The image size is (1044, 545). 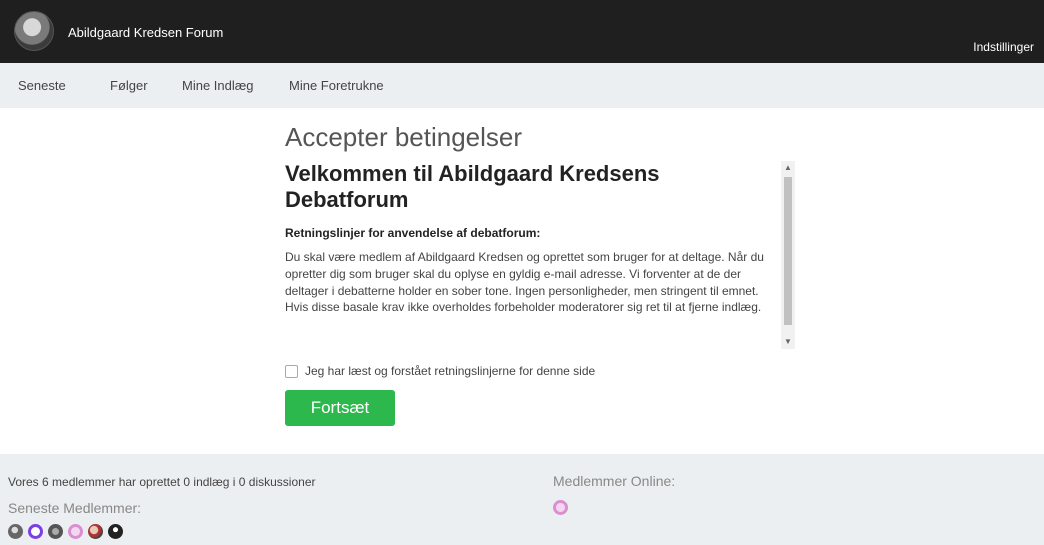 I want to click on recent-members-title: Seneste Medlemmer:, so click(x=75, y=508).